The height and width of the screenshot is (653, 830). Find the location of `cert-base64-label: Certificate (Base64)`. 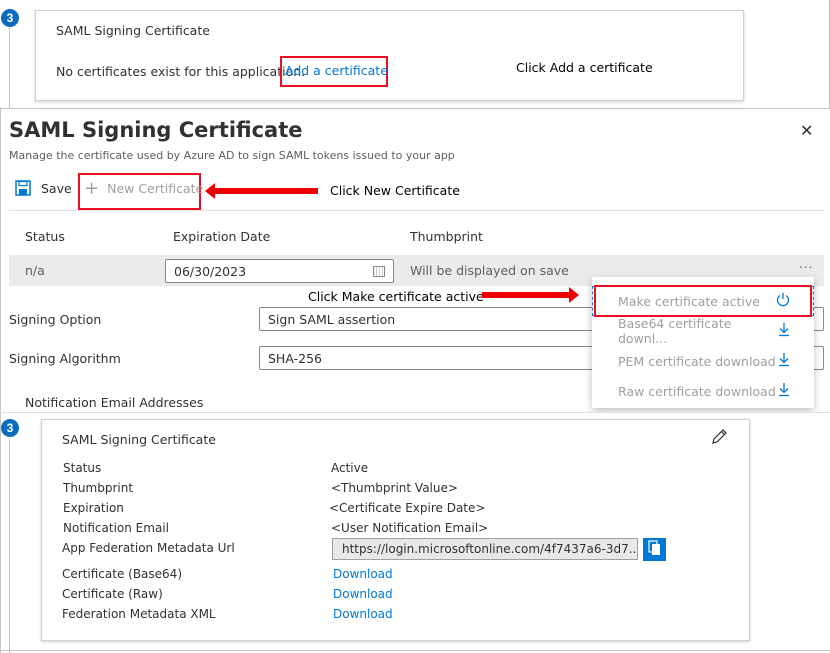

cert-base64-label: Certificate (Base64) is located at coordinates (122, 574).